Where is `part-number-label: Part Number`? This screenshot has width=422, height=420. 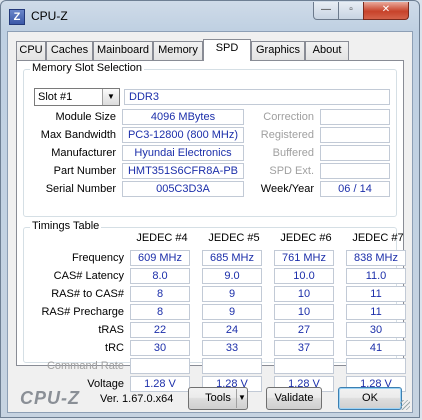 part-number-label: Part Number is located at coordinates (84, 171).